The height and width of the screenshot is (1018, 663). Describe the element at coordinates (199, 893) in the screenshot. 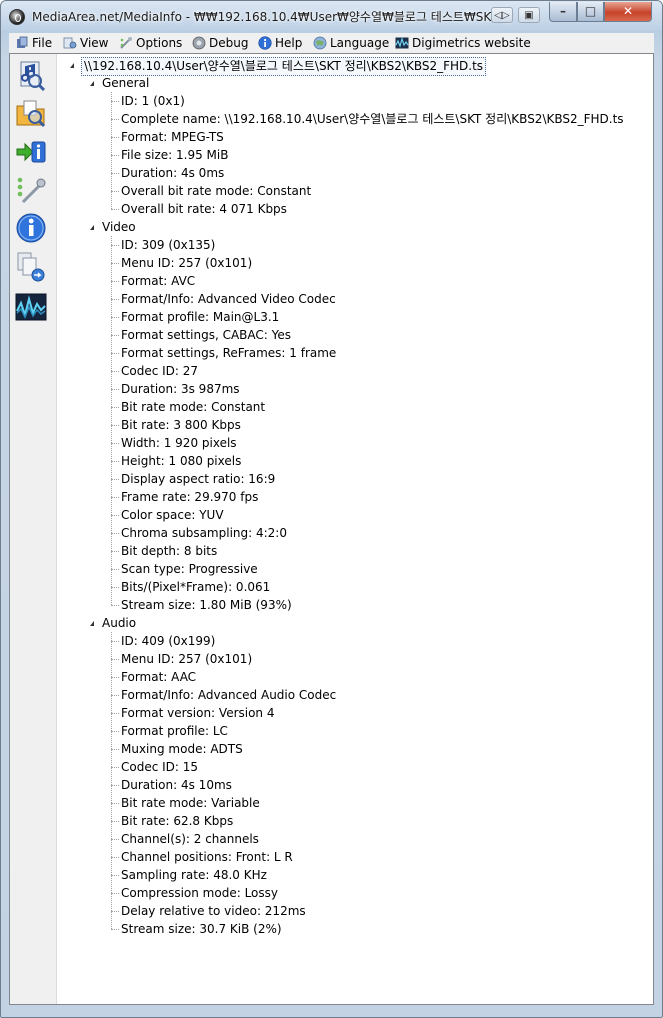

I see `tree-item: Compression mode: Lossy` at that location.